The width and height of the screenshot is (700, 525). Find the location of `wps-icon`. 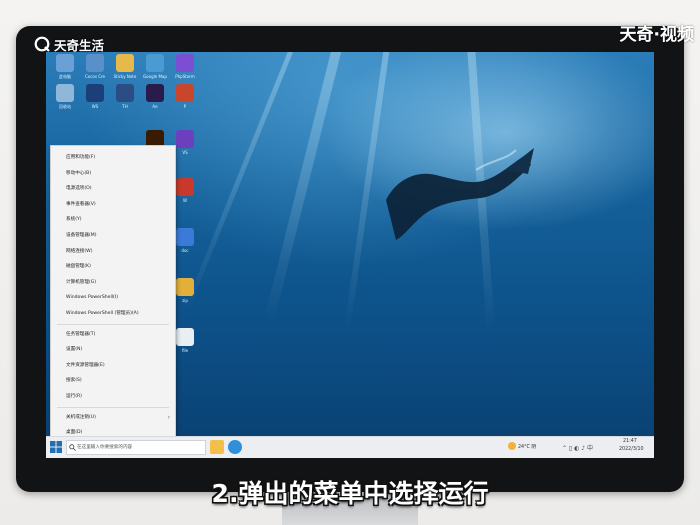

wps-icon is located at coordinates (185, 187).